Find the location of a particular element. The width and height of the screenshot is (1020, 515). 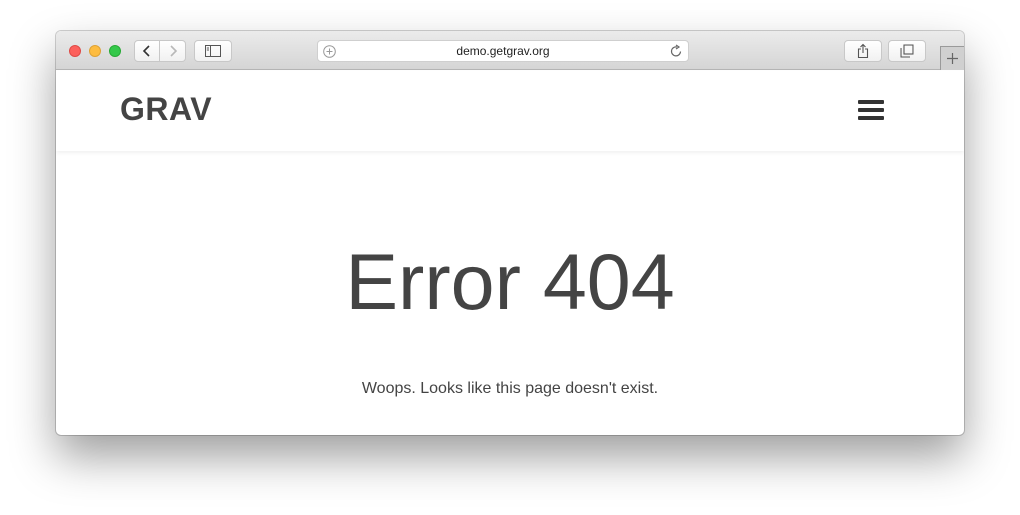

sidebar-button is located at coordinates (213, 51).